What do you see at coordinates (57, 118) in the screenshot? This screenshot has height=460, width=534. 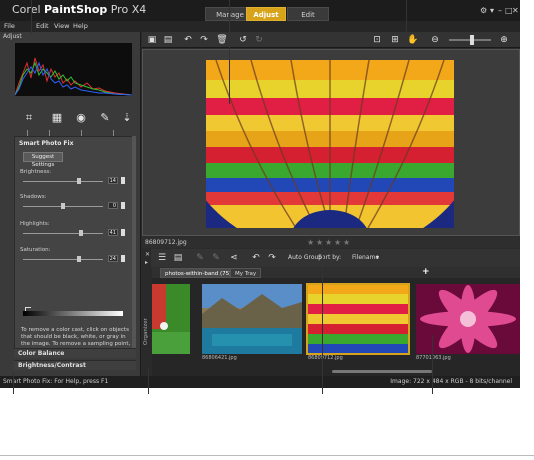 I see `straighten-icon: ▦` at bounding box center [57, 118].